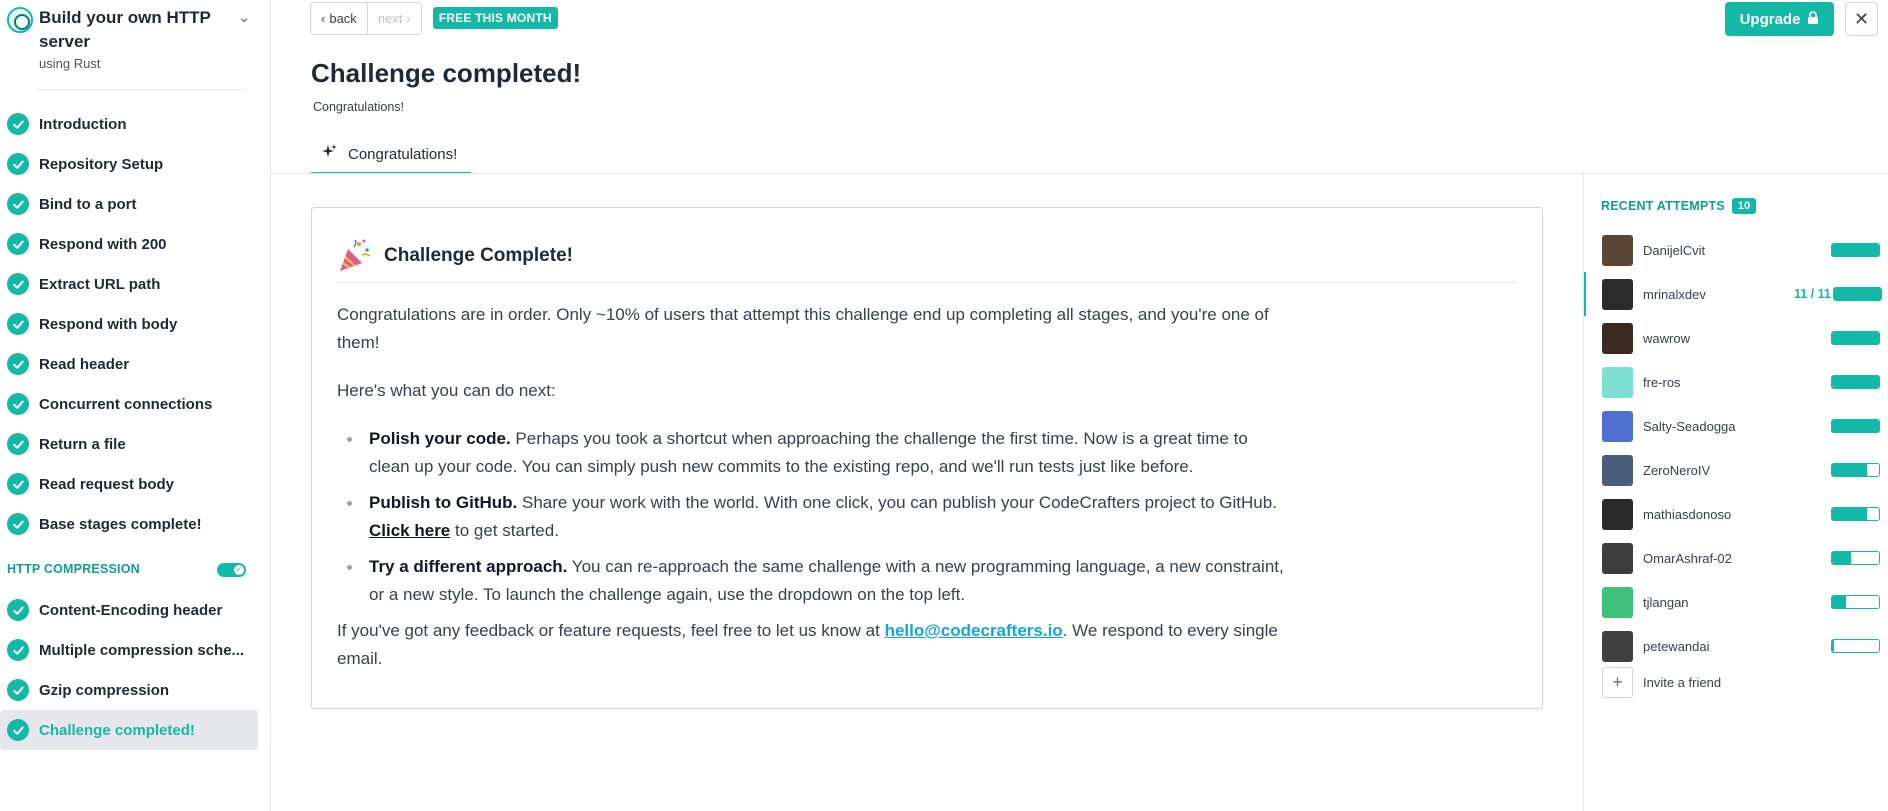 This screenshot has width=1888, height=811. I want to click on course-selector: Build your own HTTP server using Rust ⌄, so click(135, 45).